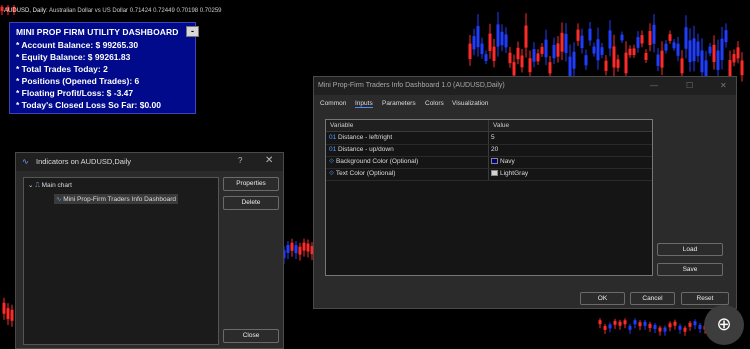 The width and height of the screenshot is (750, 349). Describe the element at coordinates (119, 199) in the screenshot. I see `tree-item-label: Mini Prop-Firm Traders Info Dashboard` at that location.